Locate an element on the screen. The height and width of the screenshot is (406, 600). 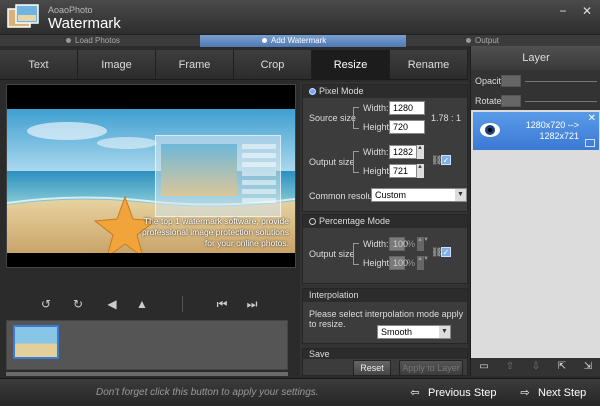
percentage-mode-header: Percentage Mode is located at coordinates (385, 221).